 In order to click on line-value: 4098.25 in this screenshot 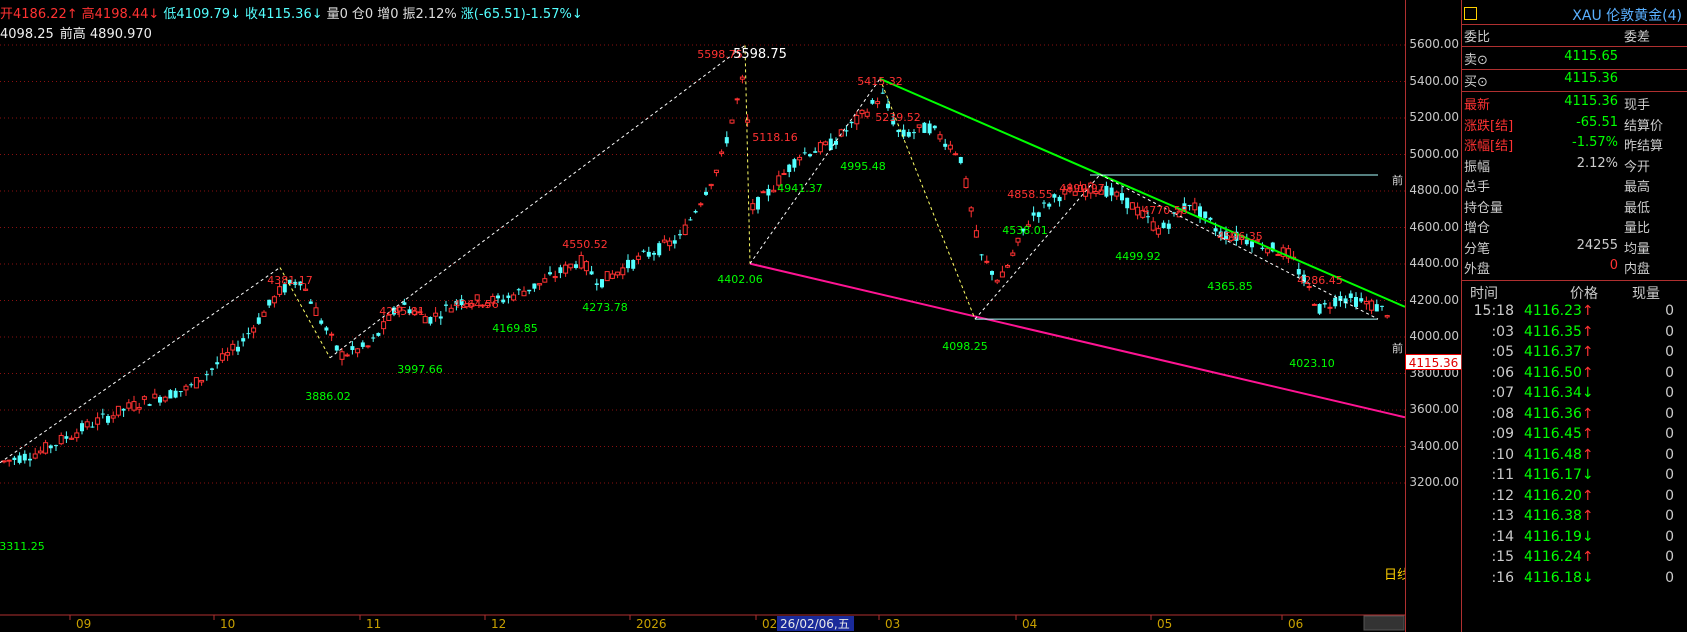, I will do `click(27, 34)`.